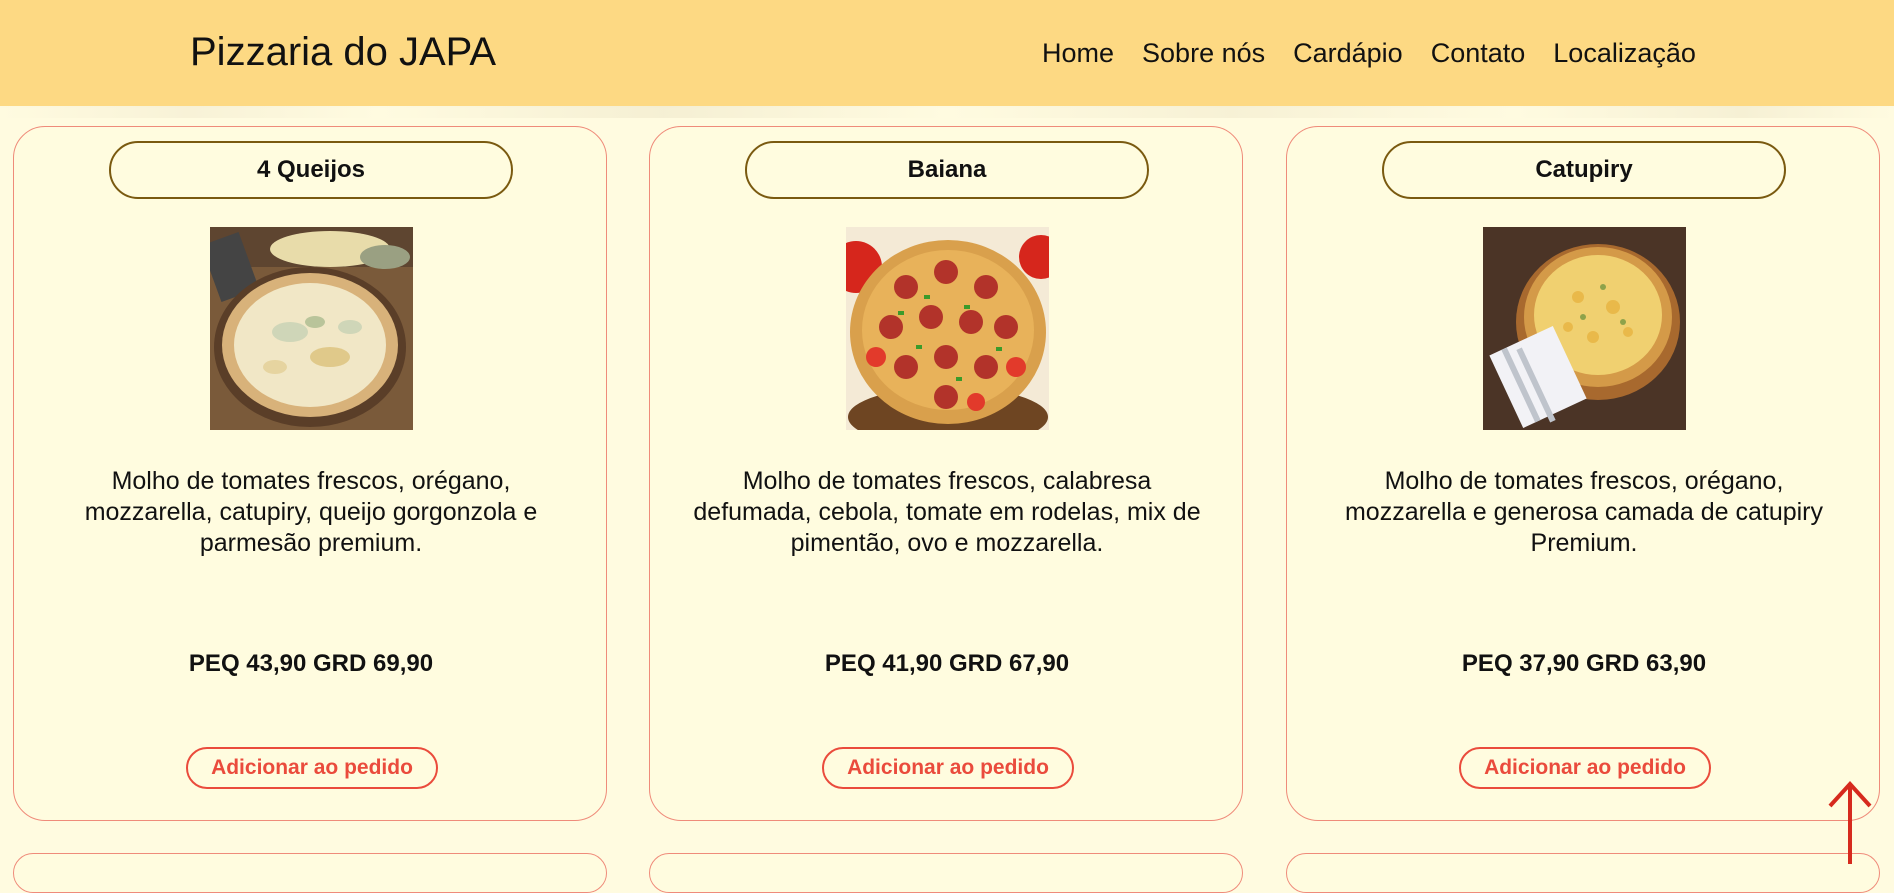 This screenshot has height=893, width=1894. Describe the element at coordinates (1624, 53) in the screenshot. I see `nav-localizacao: Localização` at that location.